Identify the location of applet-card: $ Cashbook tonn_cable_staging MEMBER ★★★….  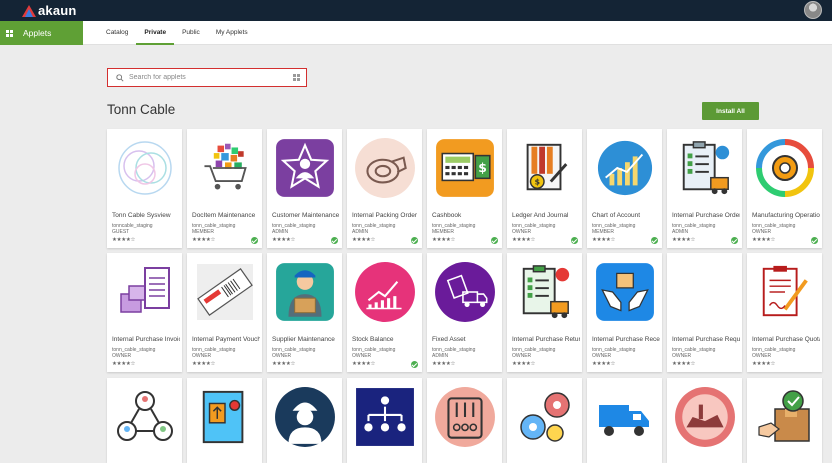
(464, 188).